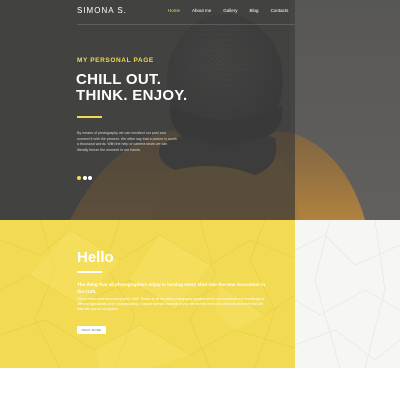 Image resolution: width=400 pixels, height=400 pixels. I want to click on read-more-button: READ MORE, so click(91, 330).